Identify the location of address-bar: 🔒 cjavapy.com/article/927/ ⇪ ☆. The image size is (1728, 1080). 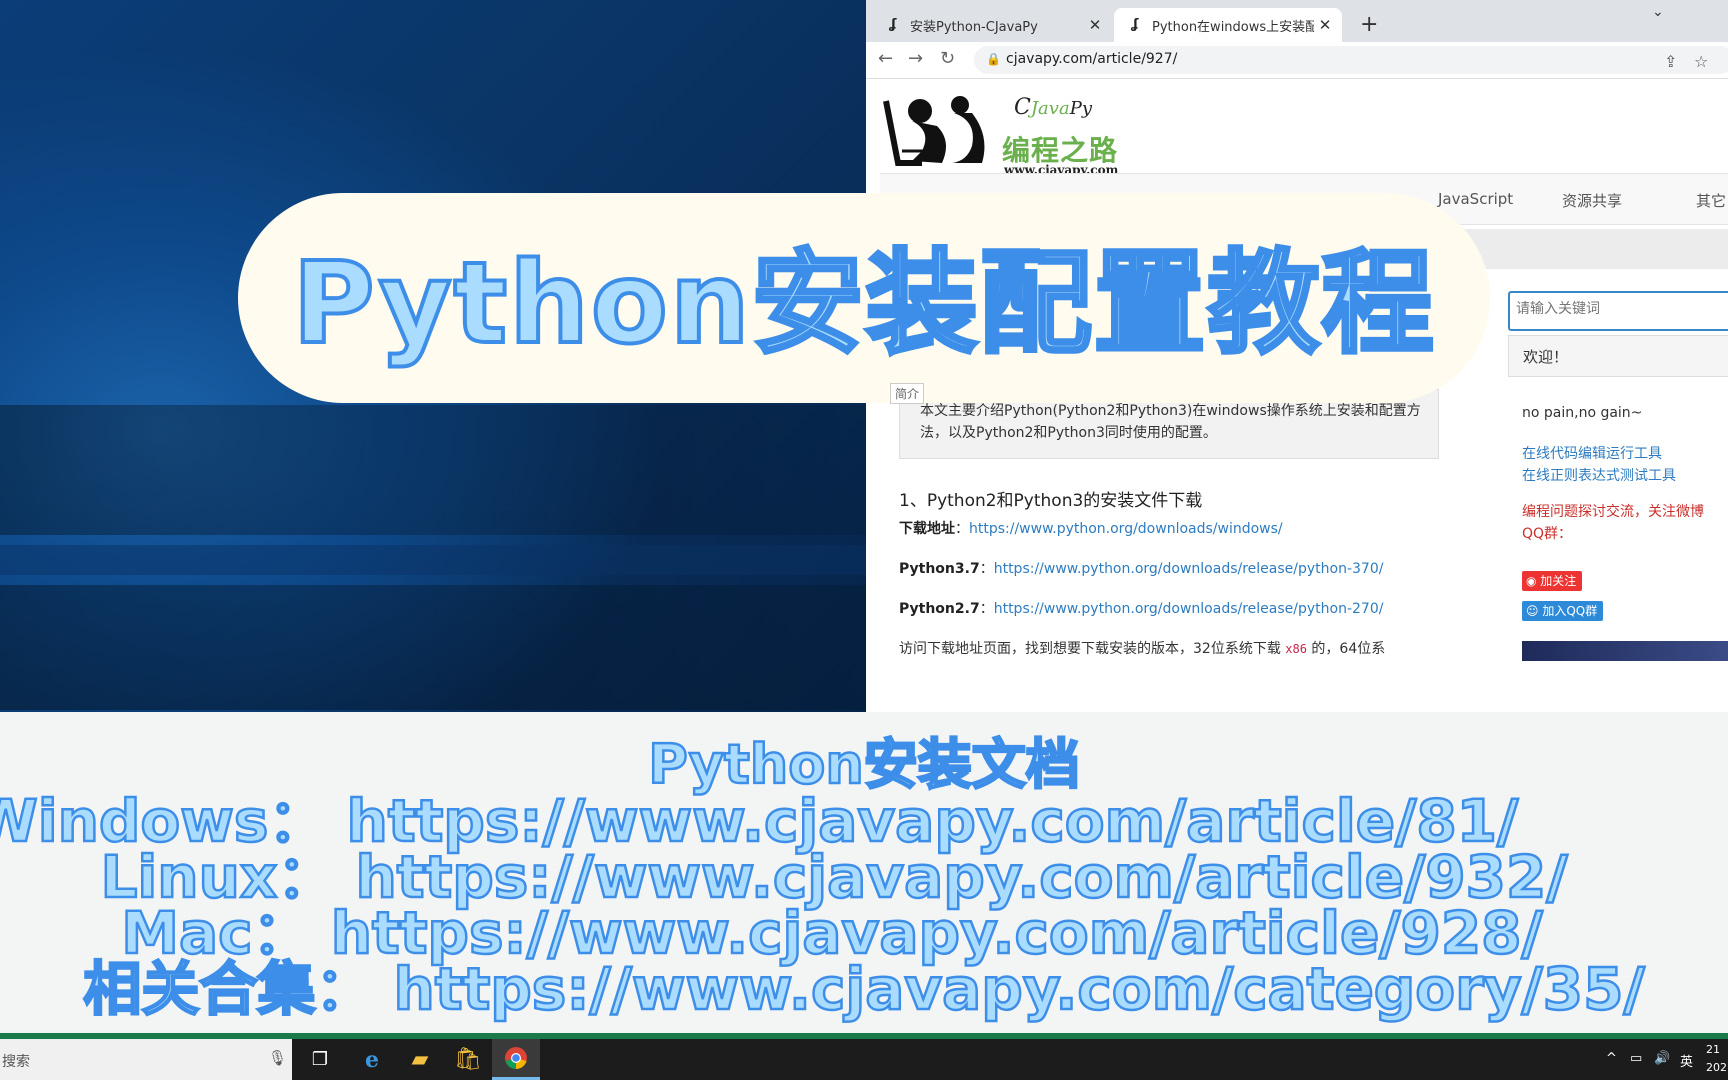
(1351, 60).